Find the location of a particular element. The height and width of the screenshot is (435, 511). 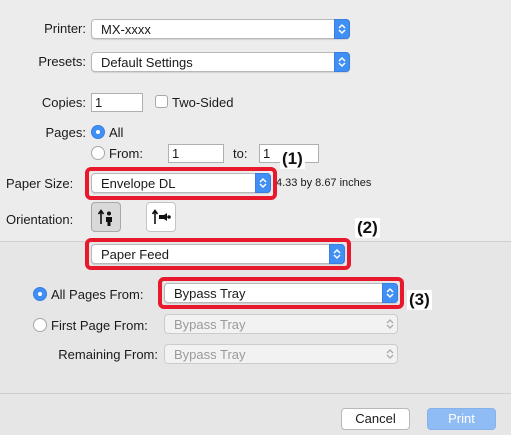

first-page-stepper-icon is located at coordinates (390, 324).